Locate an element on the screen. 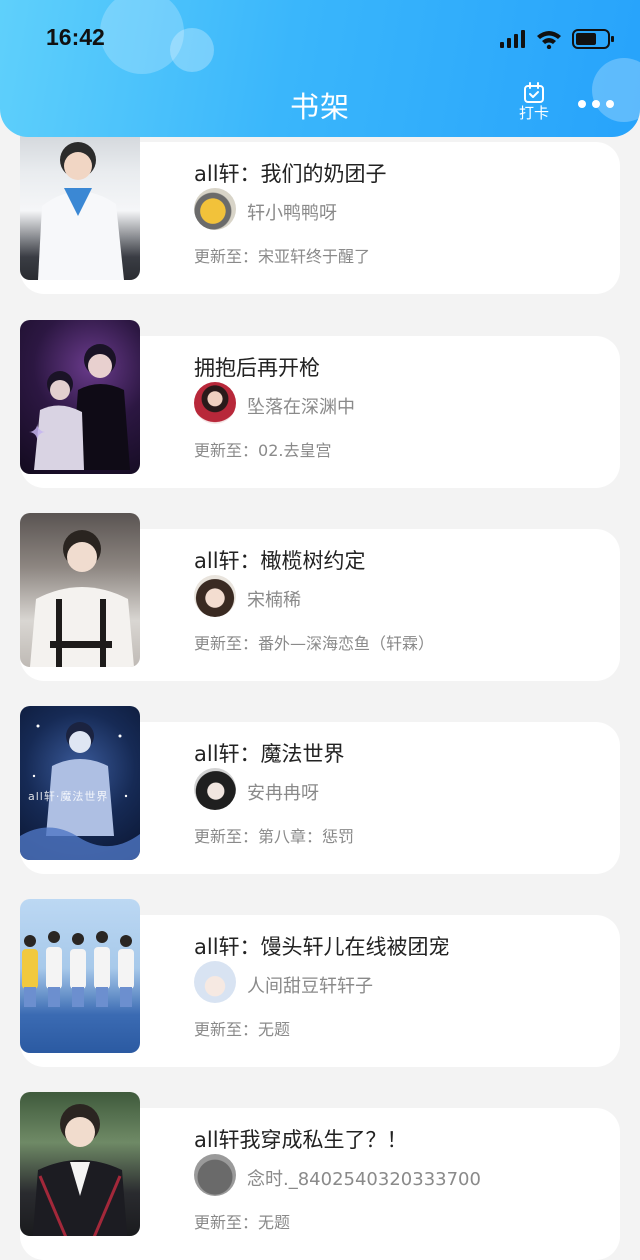 The width and height of the screenshot is (640, 1260). book-title: all轩：魔法世界 is located at coordinates (269, 754).